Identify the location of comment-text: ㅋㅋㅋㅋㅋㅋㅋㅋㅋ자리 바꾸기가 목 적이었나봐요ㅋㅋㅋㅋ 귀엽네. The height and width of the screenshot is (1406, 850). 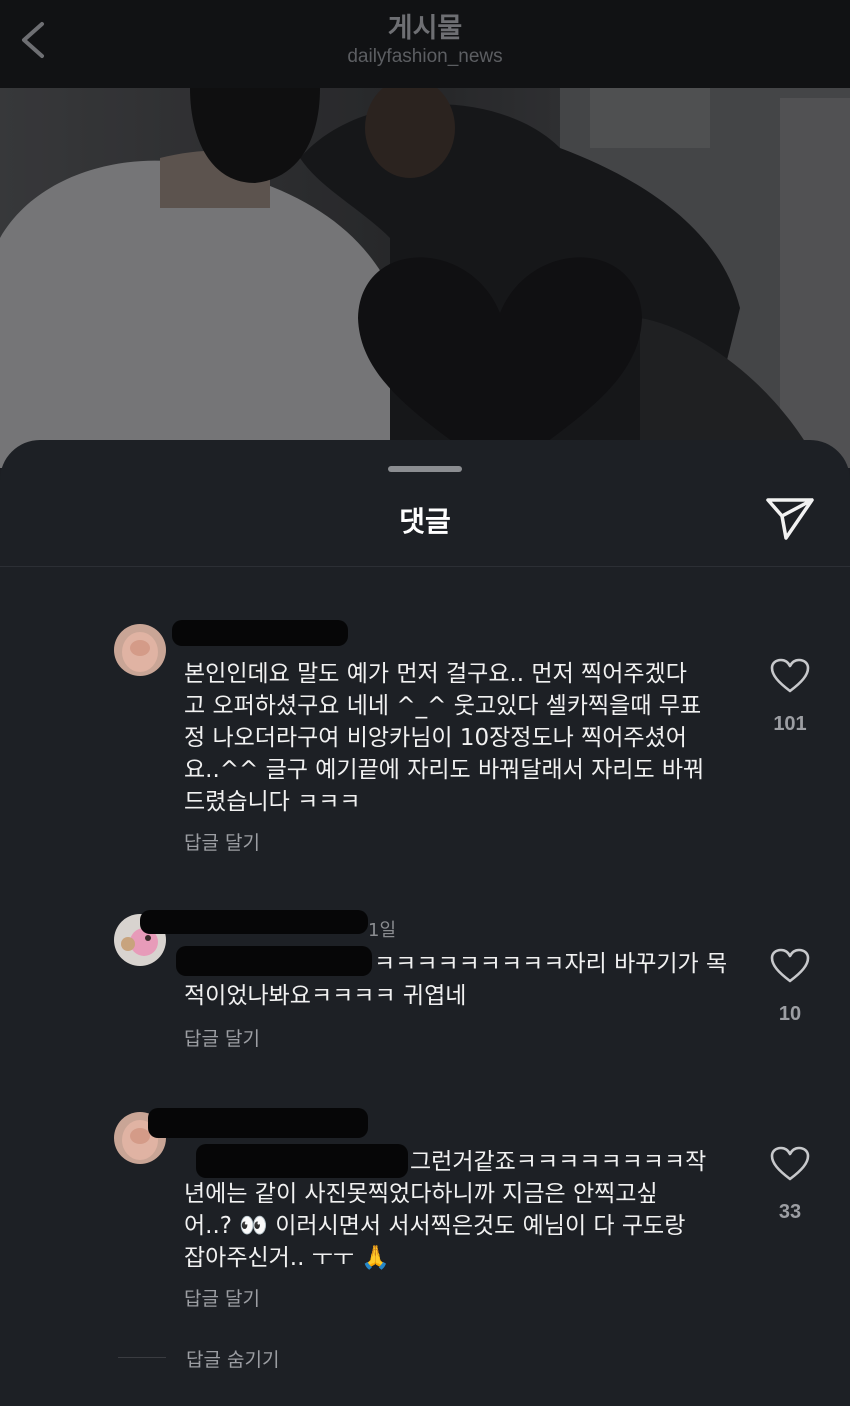
(456, 980).